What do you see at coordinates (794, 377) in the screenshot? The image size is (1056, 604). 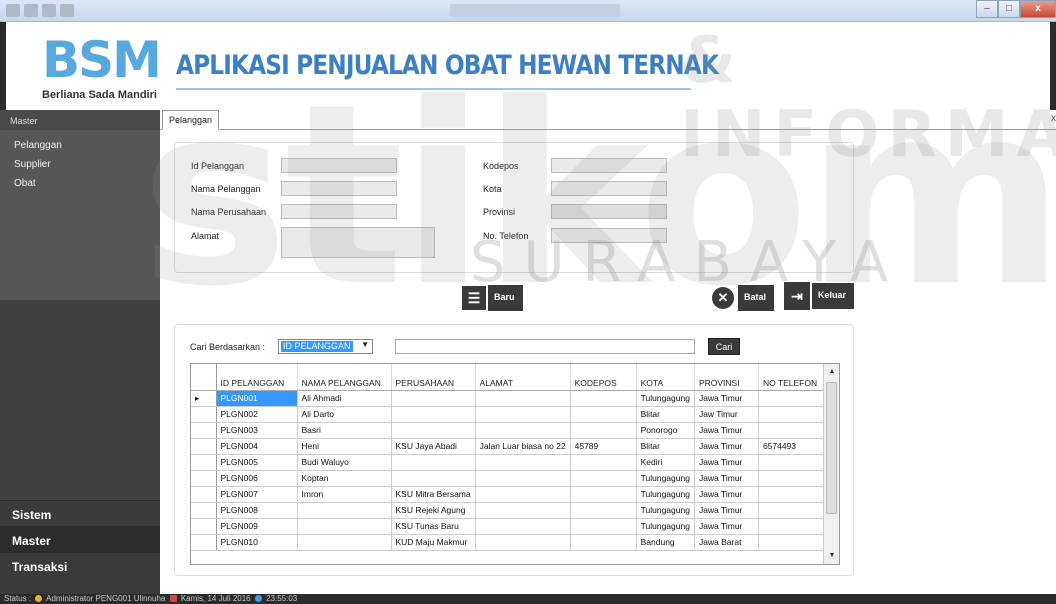 I see `col-telefon: NO TELEFON` at bounding box center [794, 377].